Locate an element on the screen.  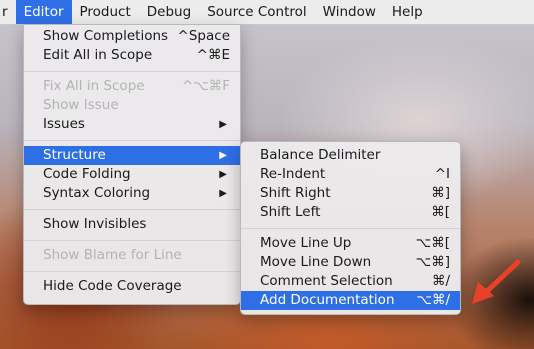
menu-item-issues: Issues ▶ is located at coordinates (132, 124).